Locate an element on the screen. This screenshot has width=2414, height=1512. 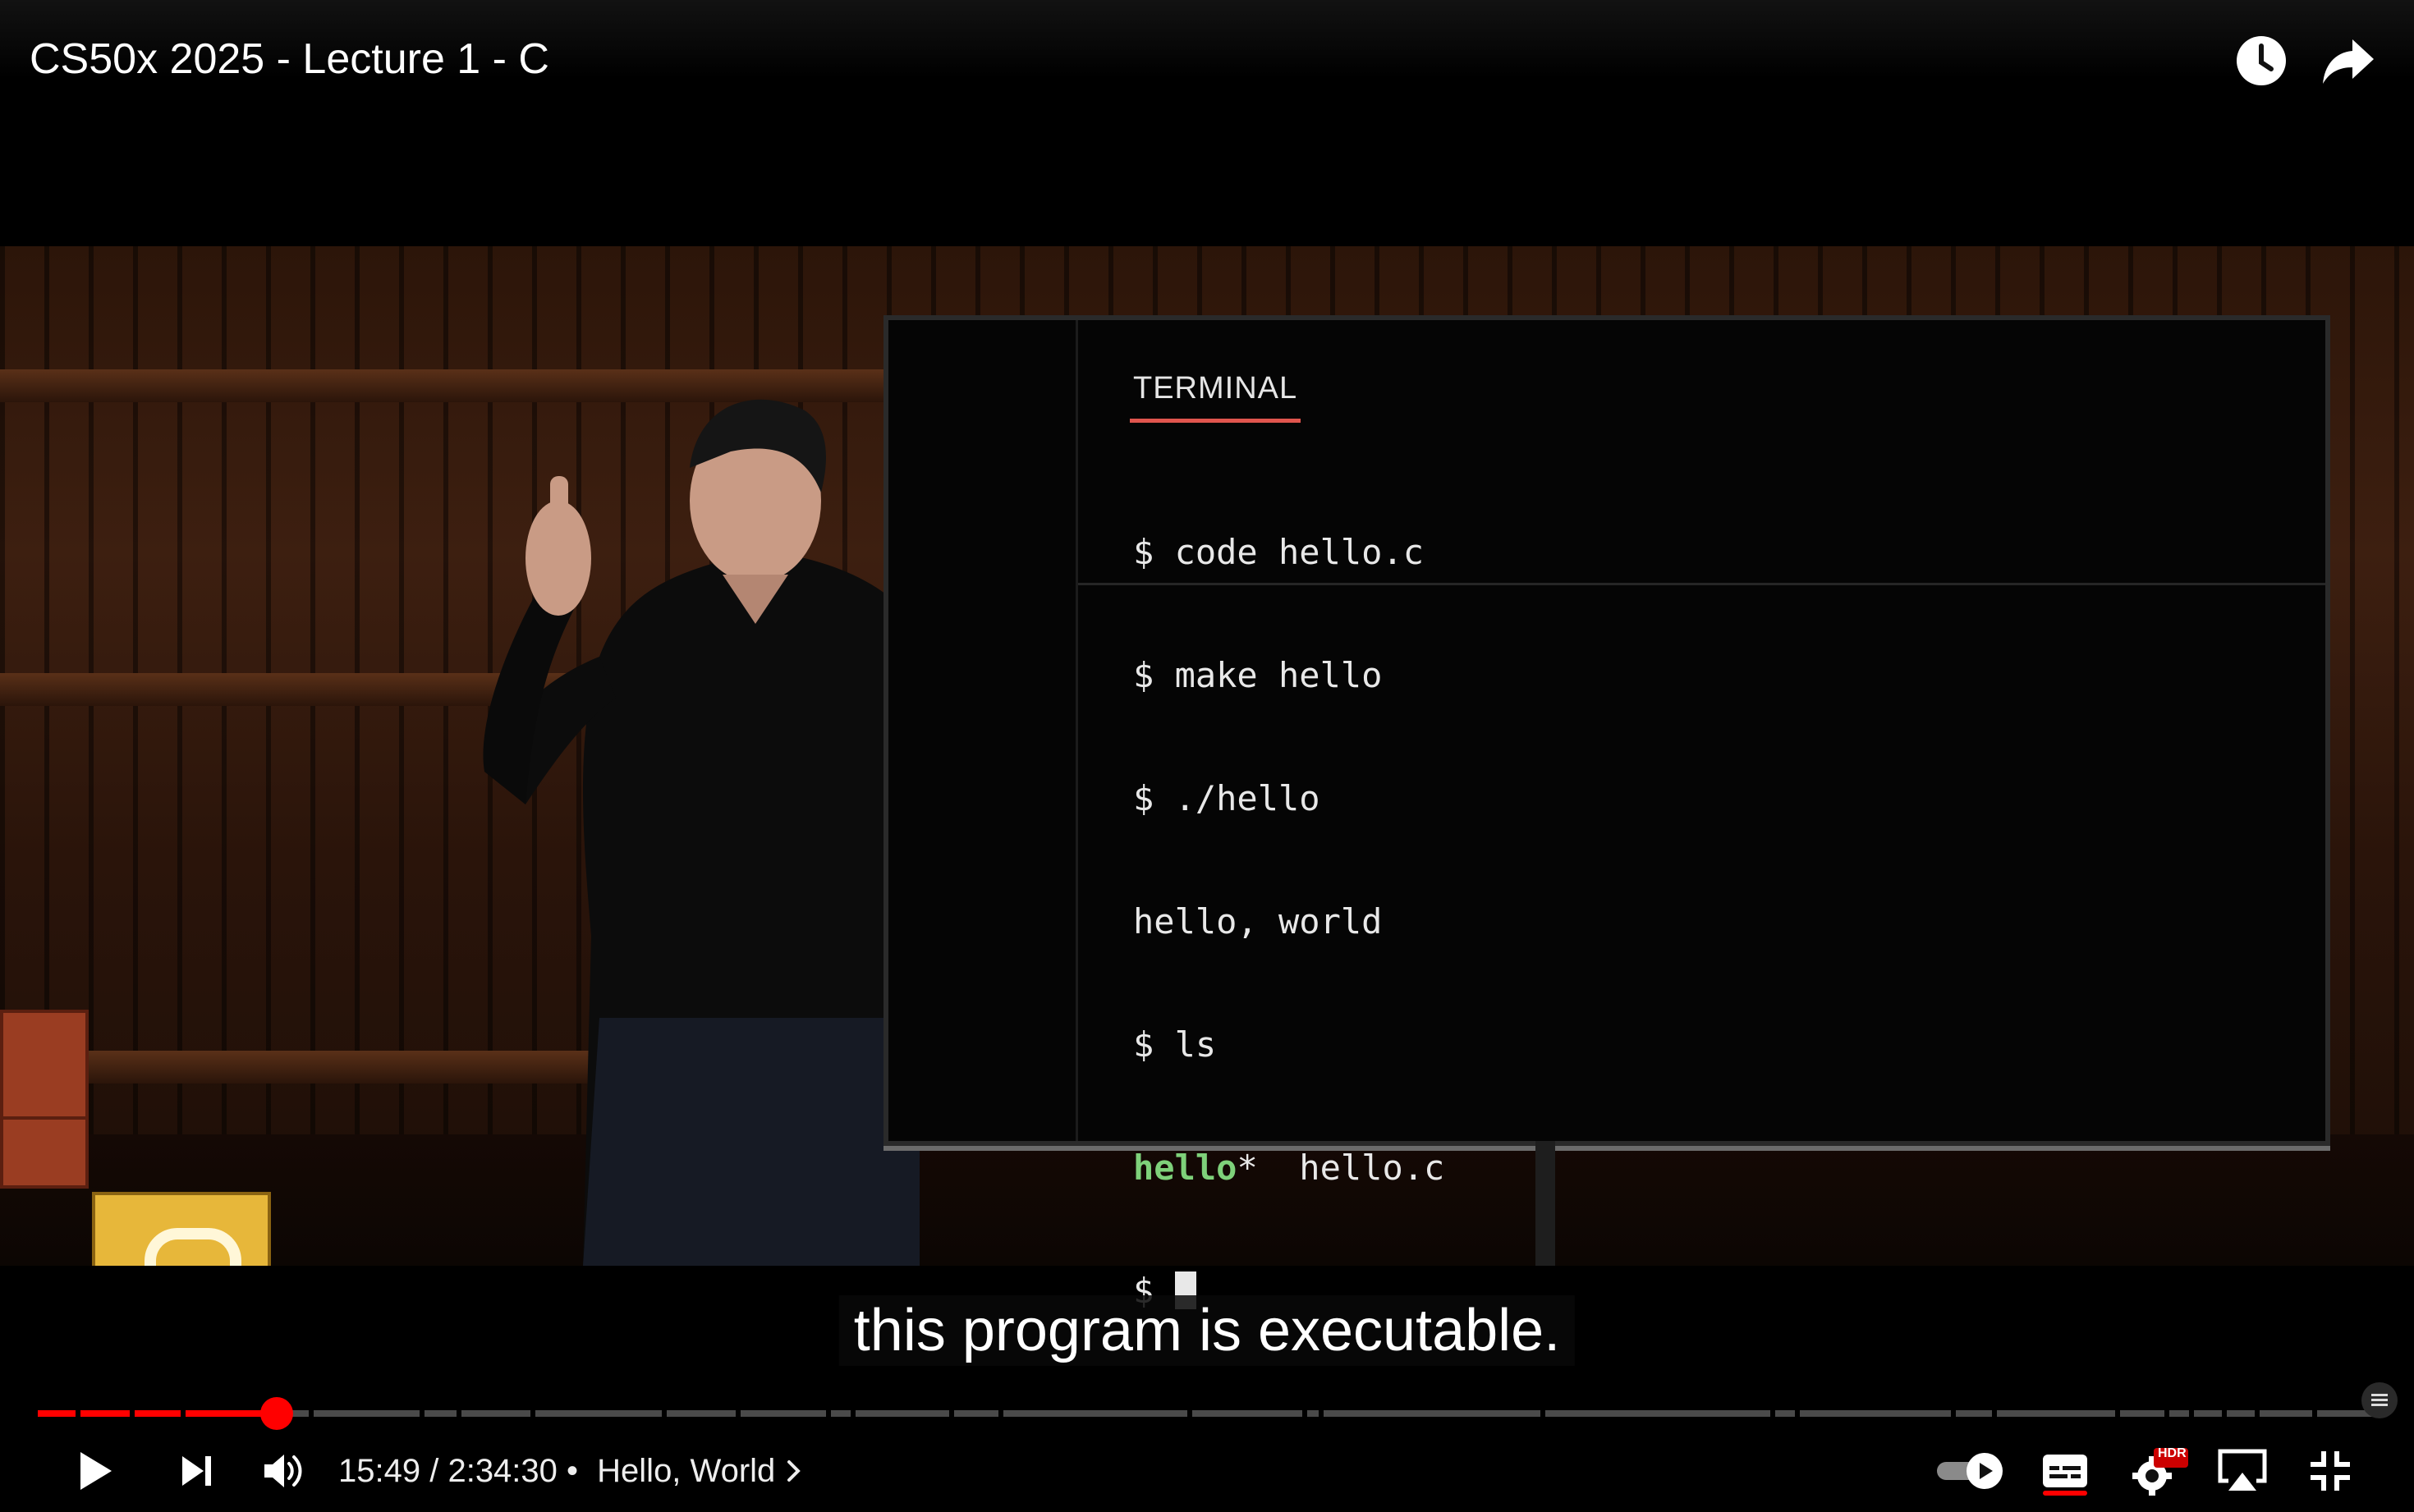
chapter-title-button: Hello, World is located at coordinates (700, 1471).